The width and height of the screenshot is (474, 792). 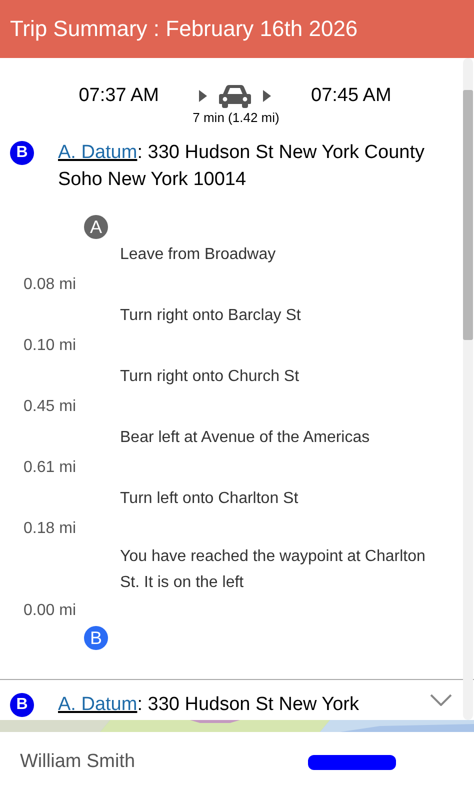 I want to click on page-title: Trip Summary : February 16th 2026, so click(x=184, y=29).